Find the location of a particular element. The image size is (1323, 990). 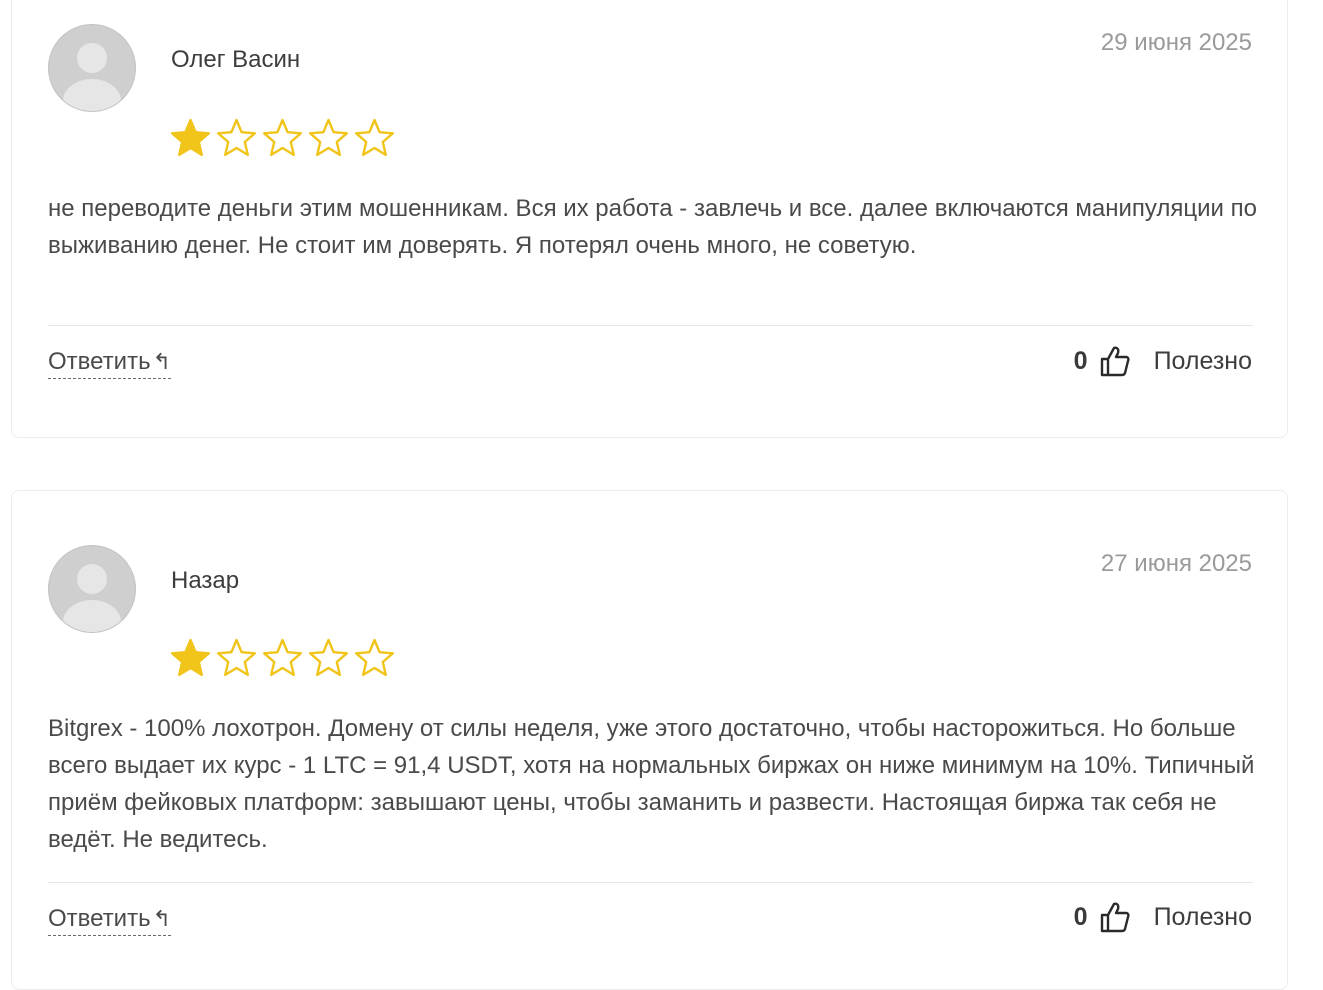

review-date: 29 июня 2025 is located at coordinates (1176, 42).